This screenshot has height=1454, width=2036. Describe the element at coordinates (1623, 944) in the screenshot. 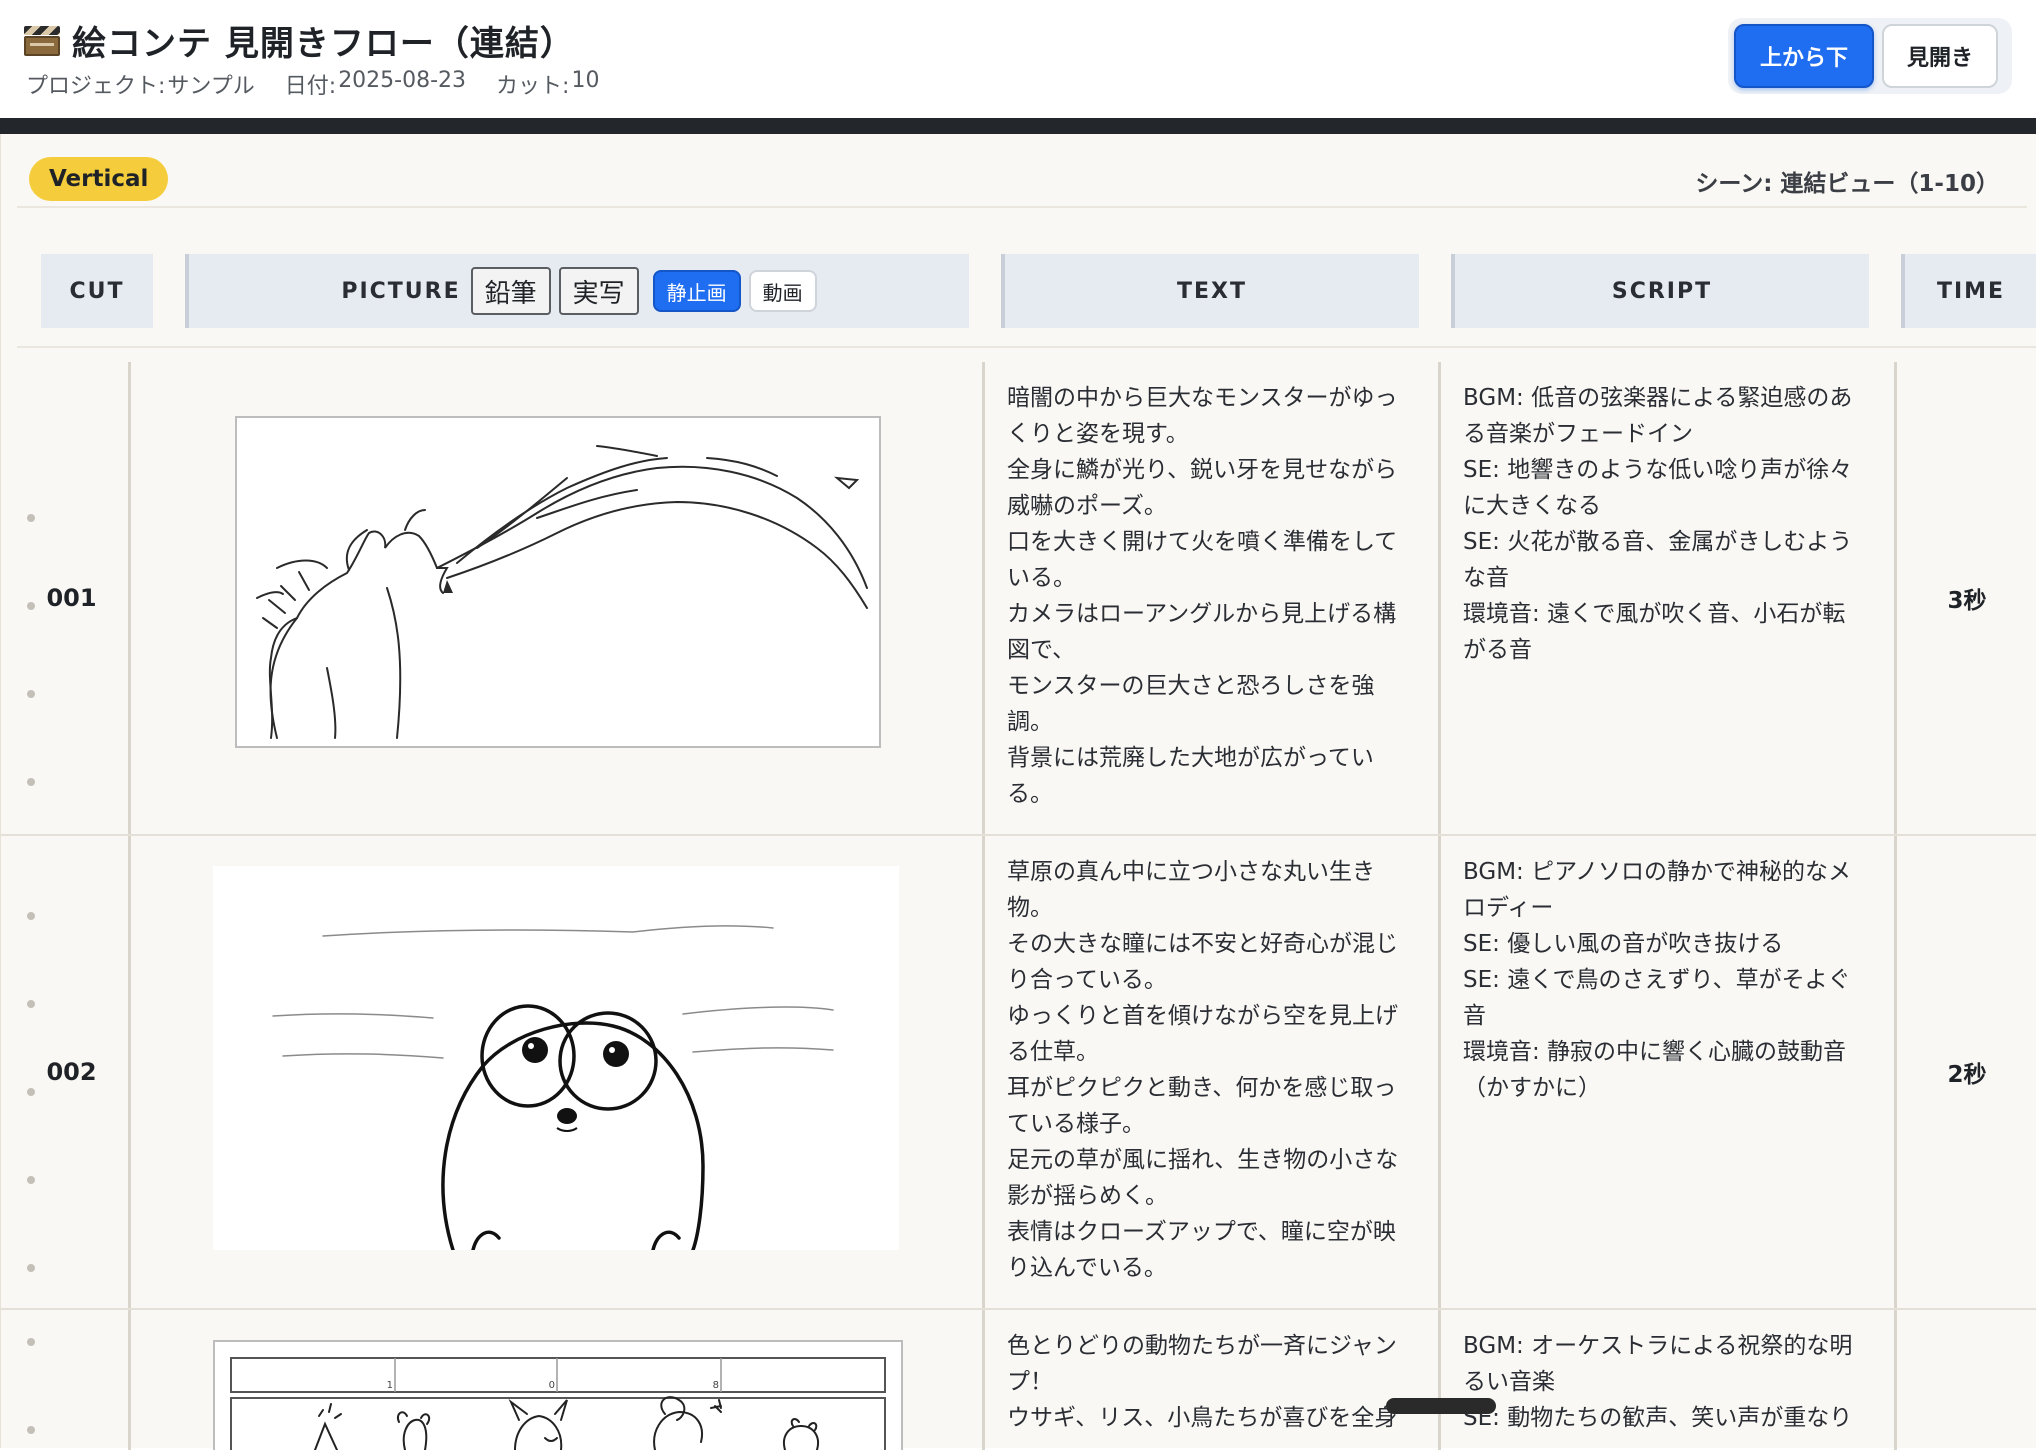

I see `script-line: SE: 優しい風の音が吹き抜ける` at that location.